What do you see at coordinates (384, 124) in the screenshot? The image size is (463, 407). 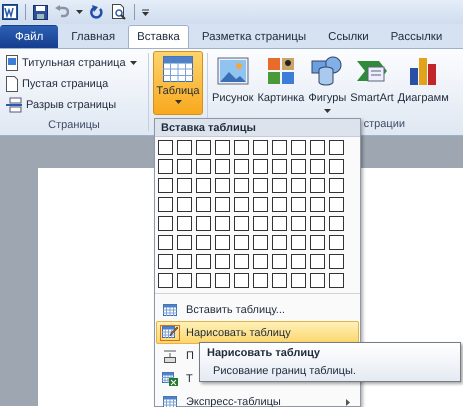 I see `group-label: страции` at bounding box center [384, 124].